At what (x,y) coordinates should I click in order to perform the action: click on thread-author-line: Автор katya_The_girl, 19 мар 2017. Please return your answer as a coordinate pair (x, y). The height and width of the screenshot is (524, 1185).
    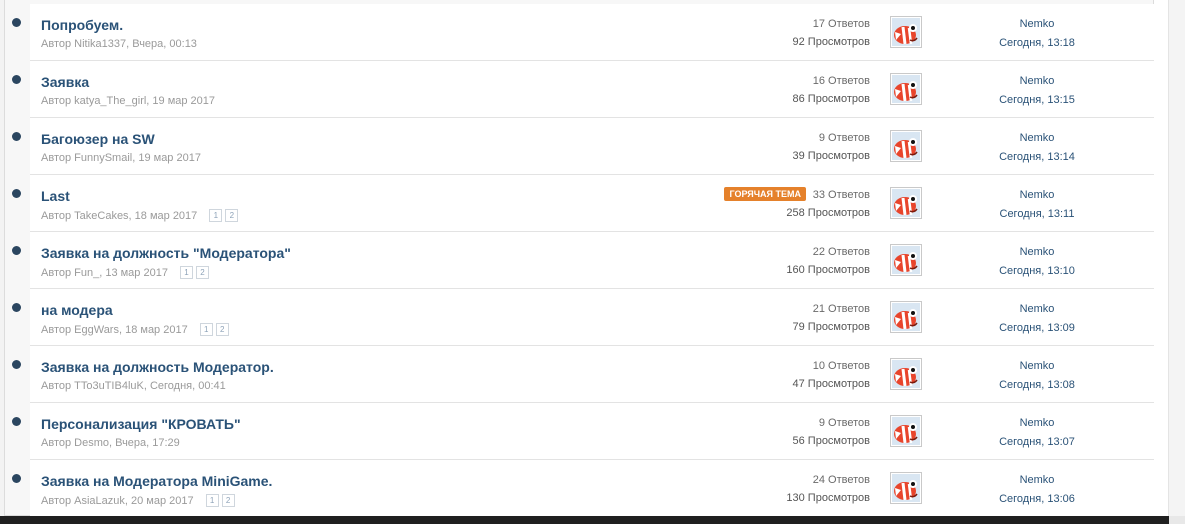
    Looking at the image, I should click on (128, 101).